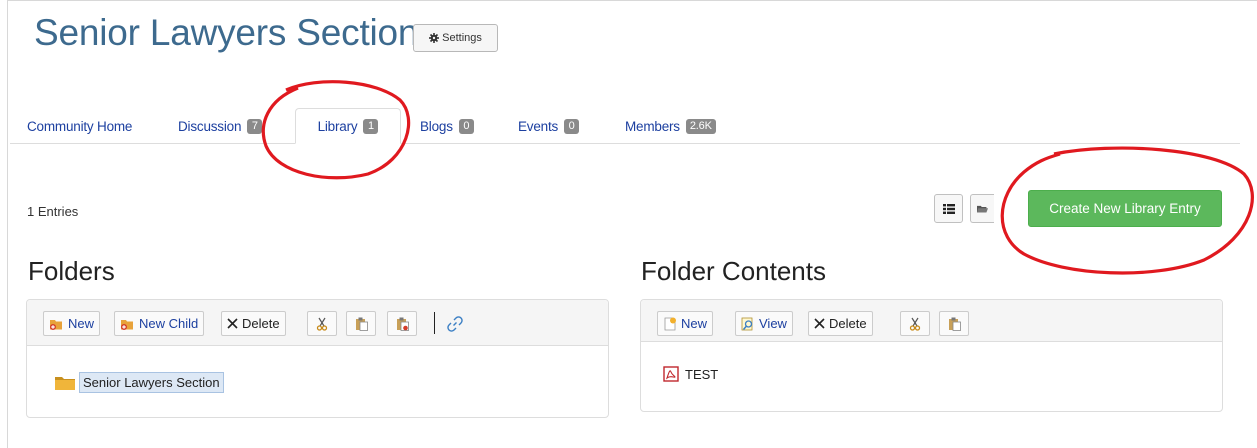 The height and width of the screenshot is (448, 1257). What do you see at coordinates (255, 126) in the screenshot?
I see `count-badge: 7` at bounding box center [255, 126].